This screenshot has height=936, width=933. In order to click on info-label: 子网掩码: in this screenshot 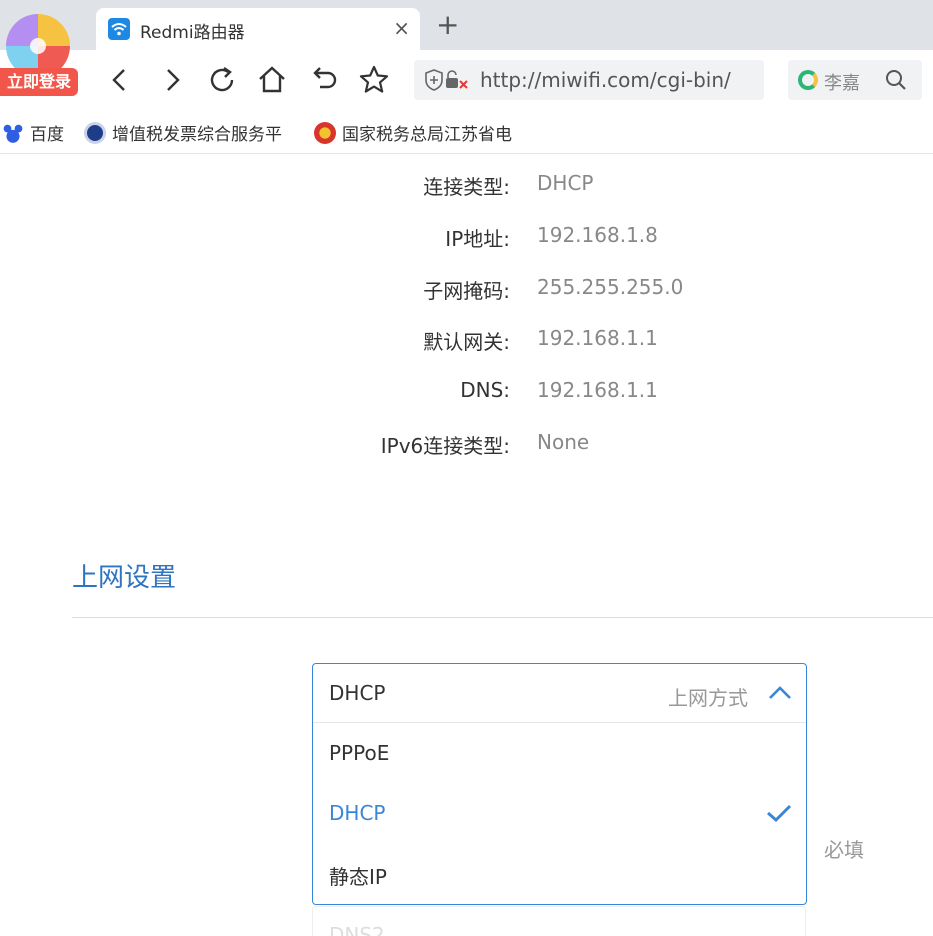, I will do `click(466, 291)`.